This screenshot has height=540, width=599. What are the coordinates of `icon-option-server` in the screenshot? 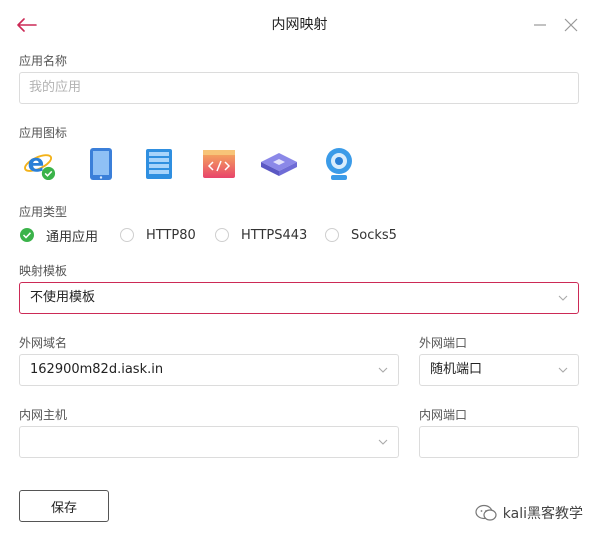 It's located at (159, 164).